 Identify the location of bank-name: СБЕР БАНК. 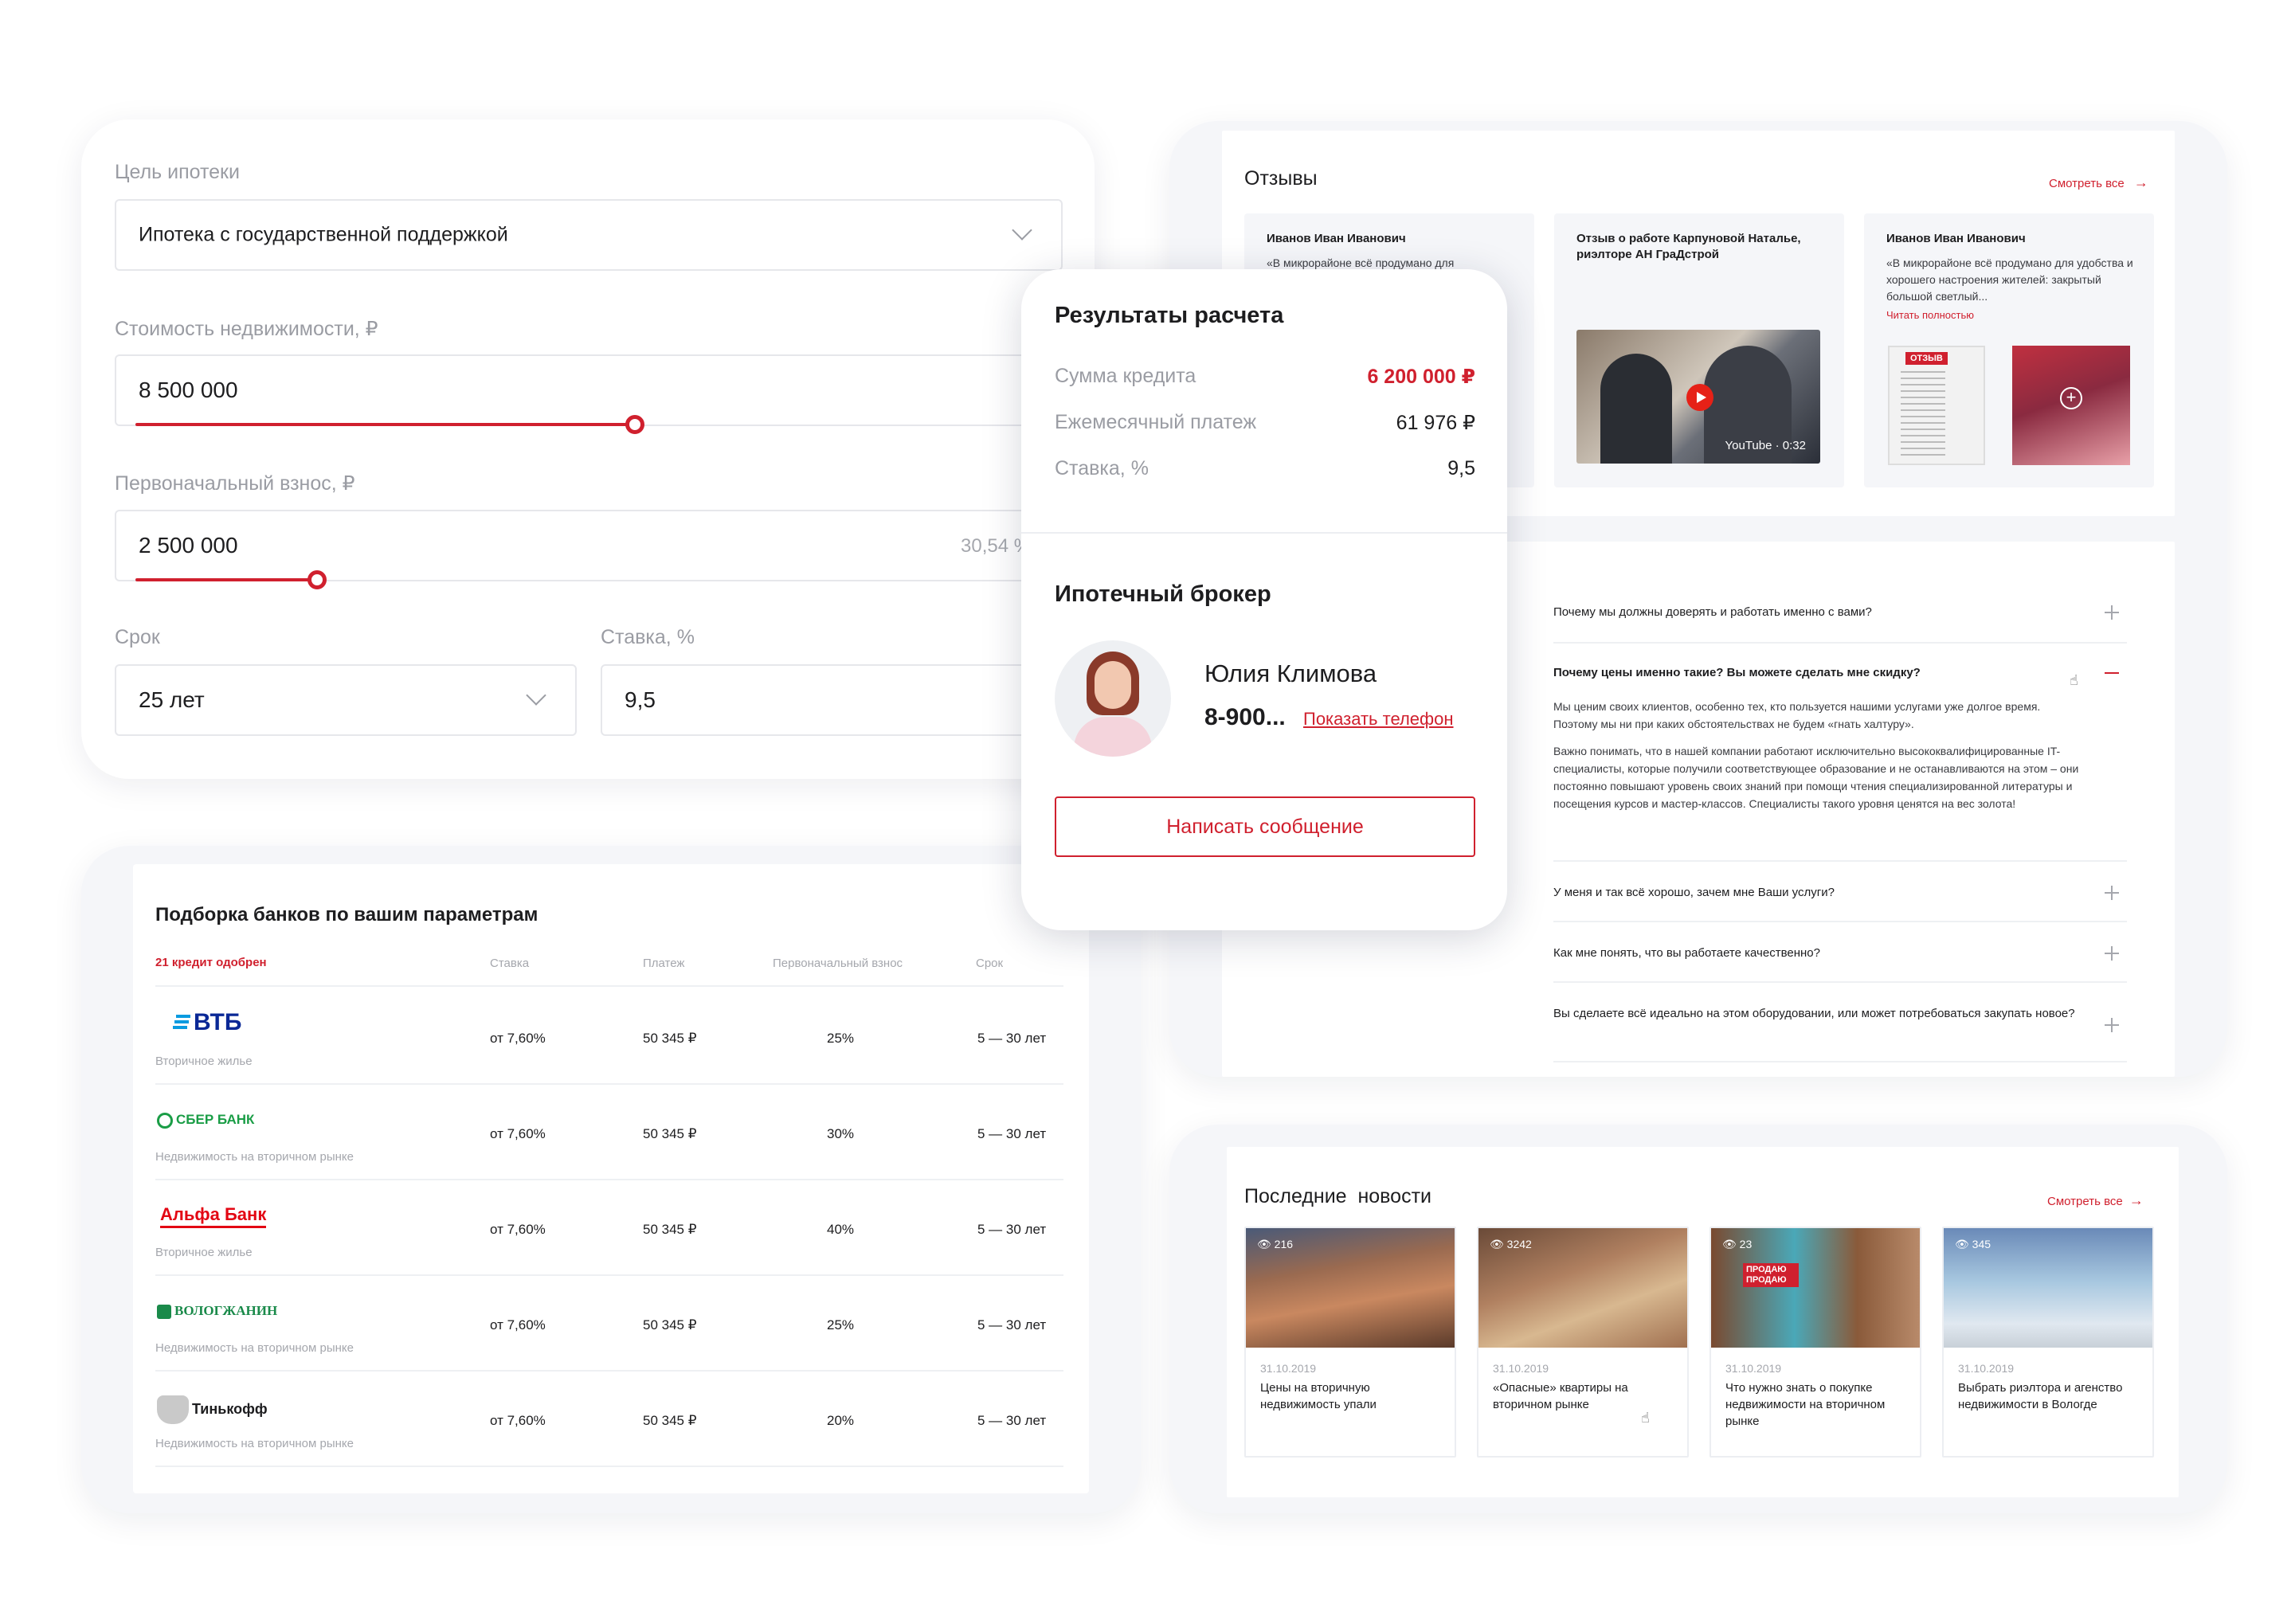
(216, 1119).